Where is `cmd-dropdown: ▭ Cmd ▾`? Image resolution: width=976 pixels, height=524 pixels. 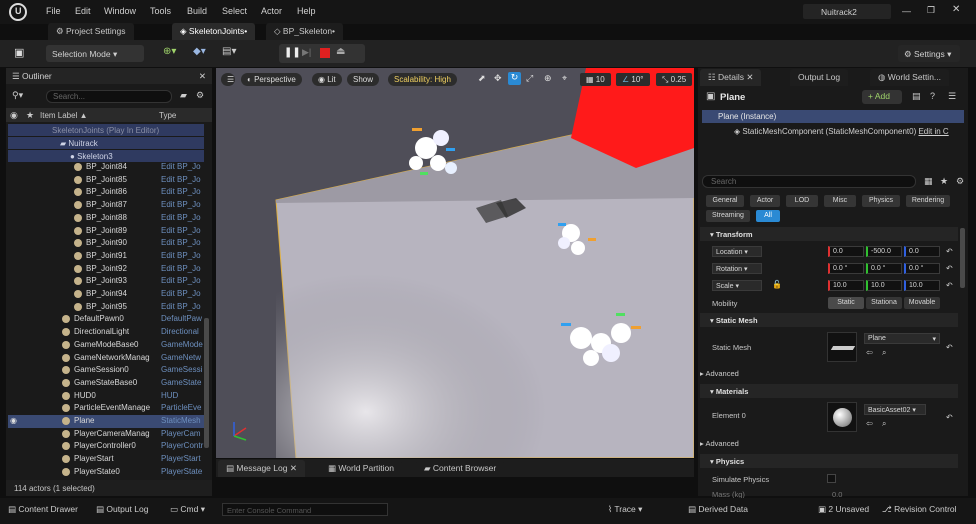 cmd-dropdown: ▭ Cmd ▾ is located at coordinates (187, 509).